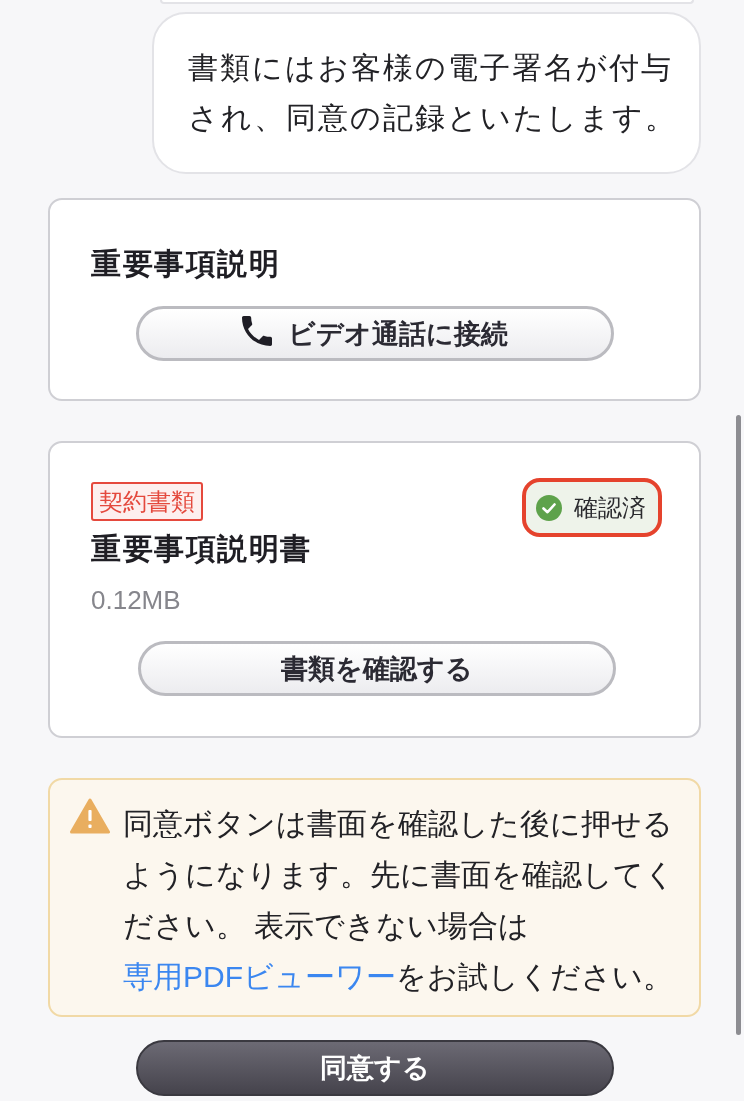  What do you see at coordinates (399, 900) in the screenshot?
I see `warning-text: 同意ボタンは書面を確認した後に押せるようになります。先に書面を確認してください。 表示できない場合は 専用PDFビューワーをお試しください。` at bounding box center [399, 900].